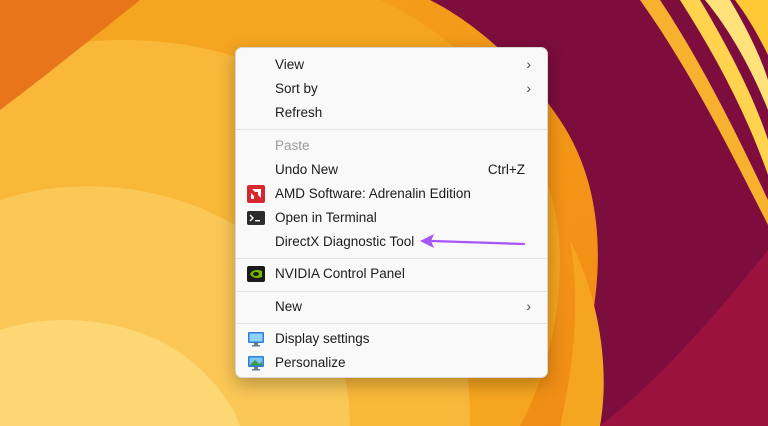 The width and height of the screenshot is (768, 426). What do you see at coordinates (391, 146) in the screenshot?
I see `menu-item-paste: Paste` at bounding box center [391, 146].